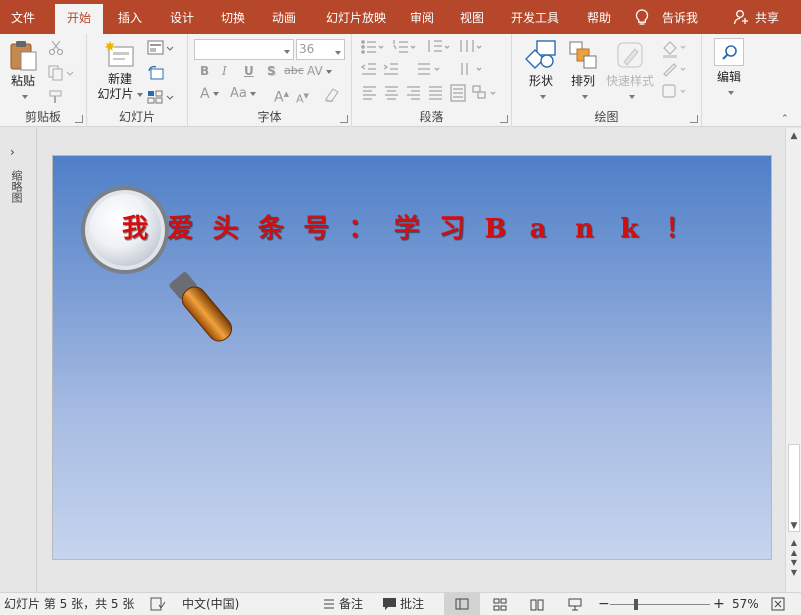  What do you see at coordinates (745, 604) in the screenshot?
I see `zoom-level: 57%` at bounding box center [745, 604].